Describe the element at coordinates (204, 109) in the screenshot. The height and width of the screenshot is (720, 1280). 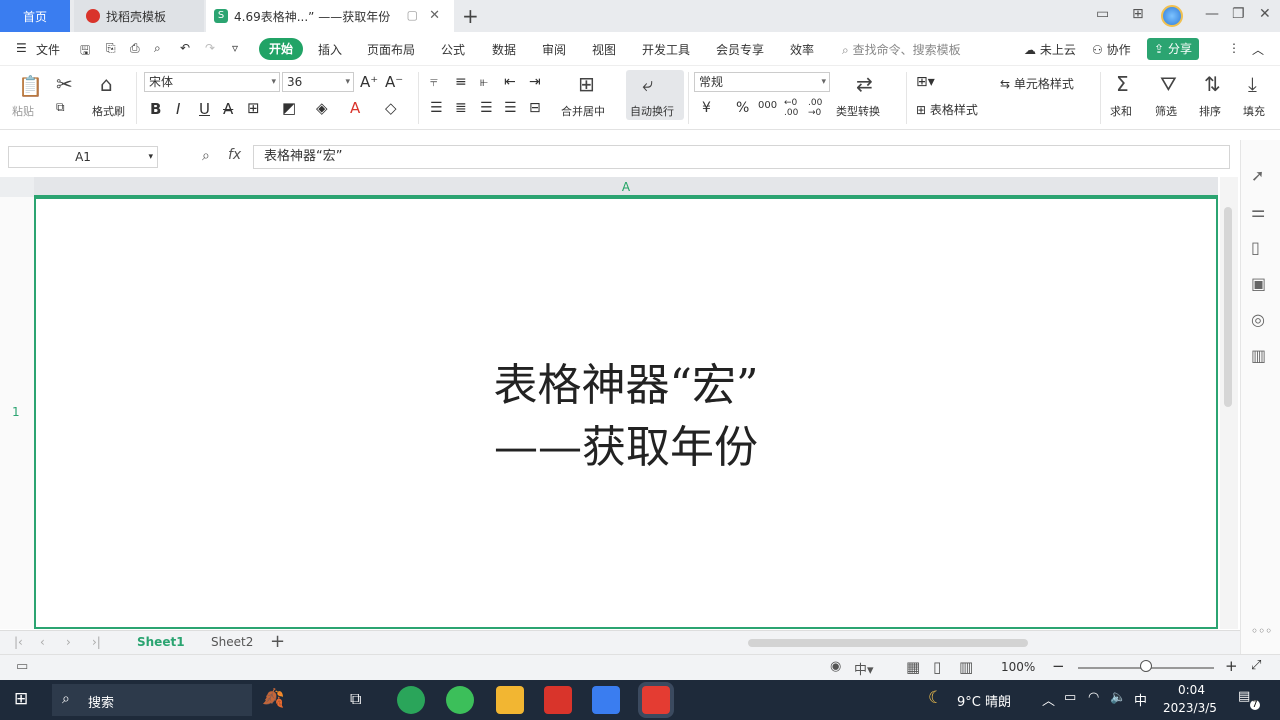
I see `underline-icon: U` at that location.